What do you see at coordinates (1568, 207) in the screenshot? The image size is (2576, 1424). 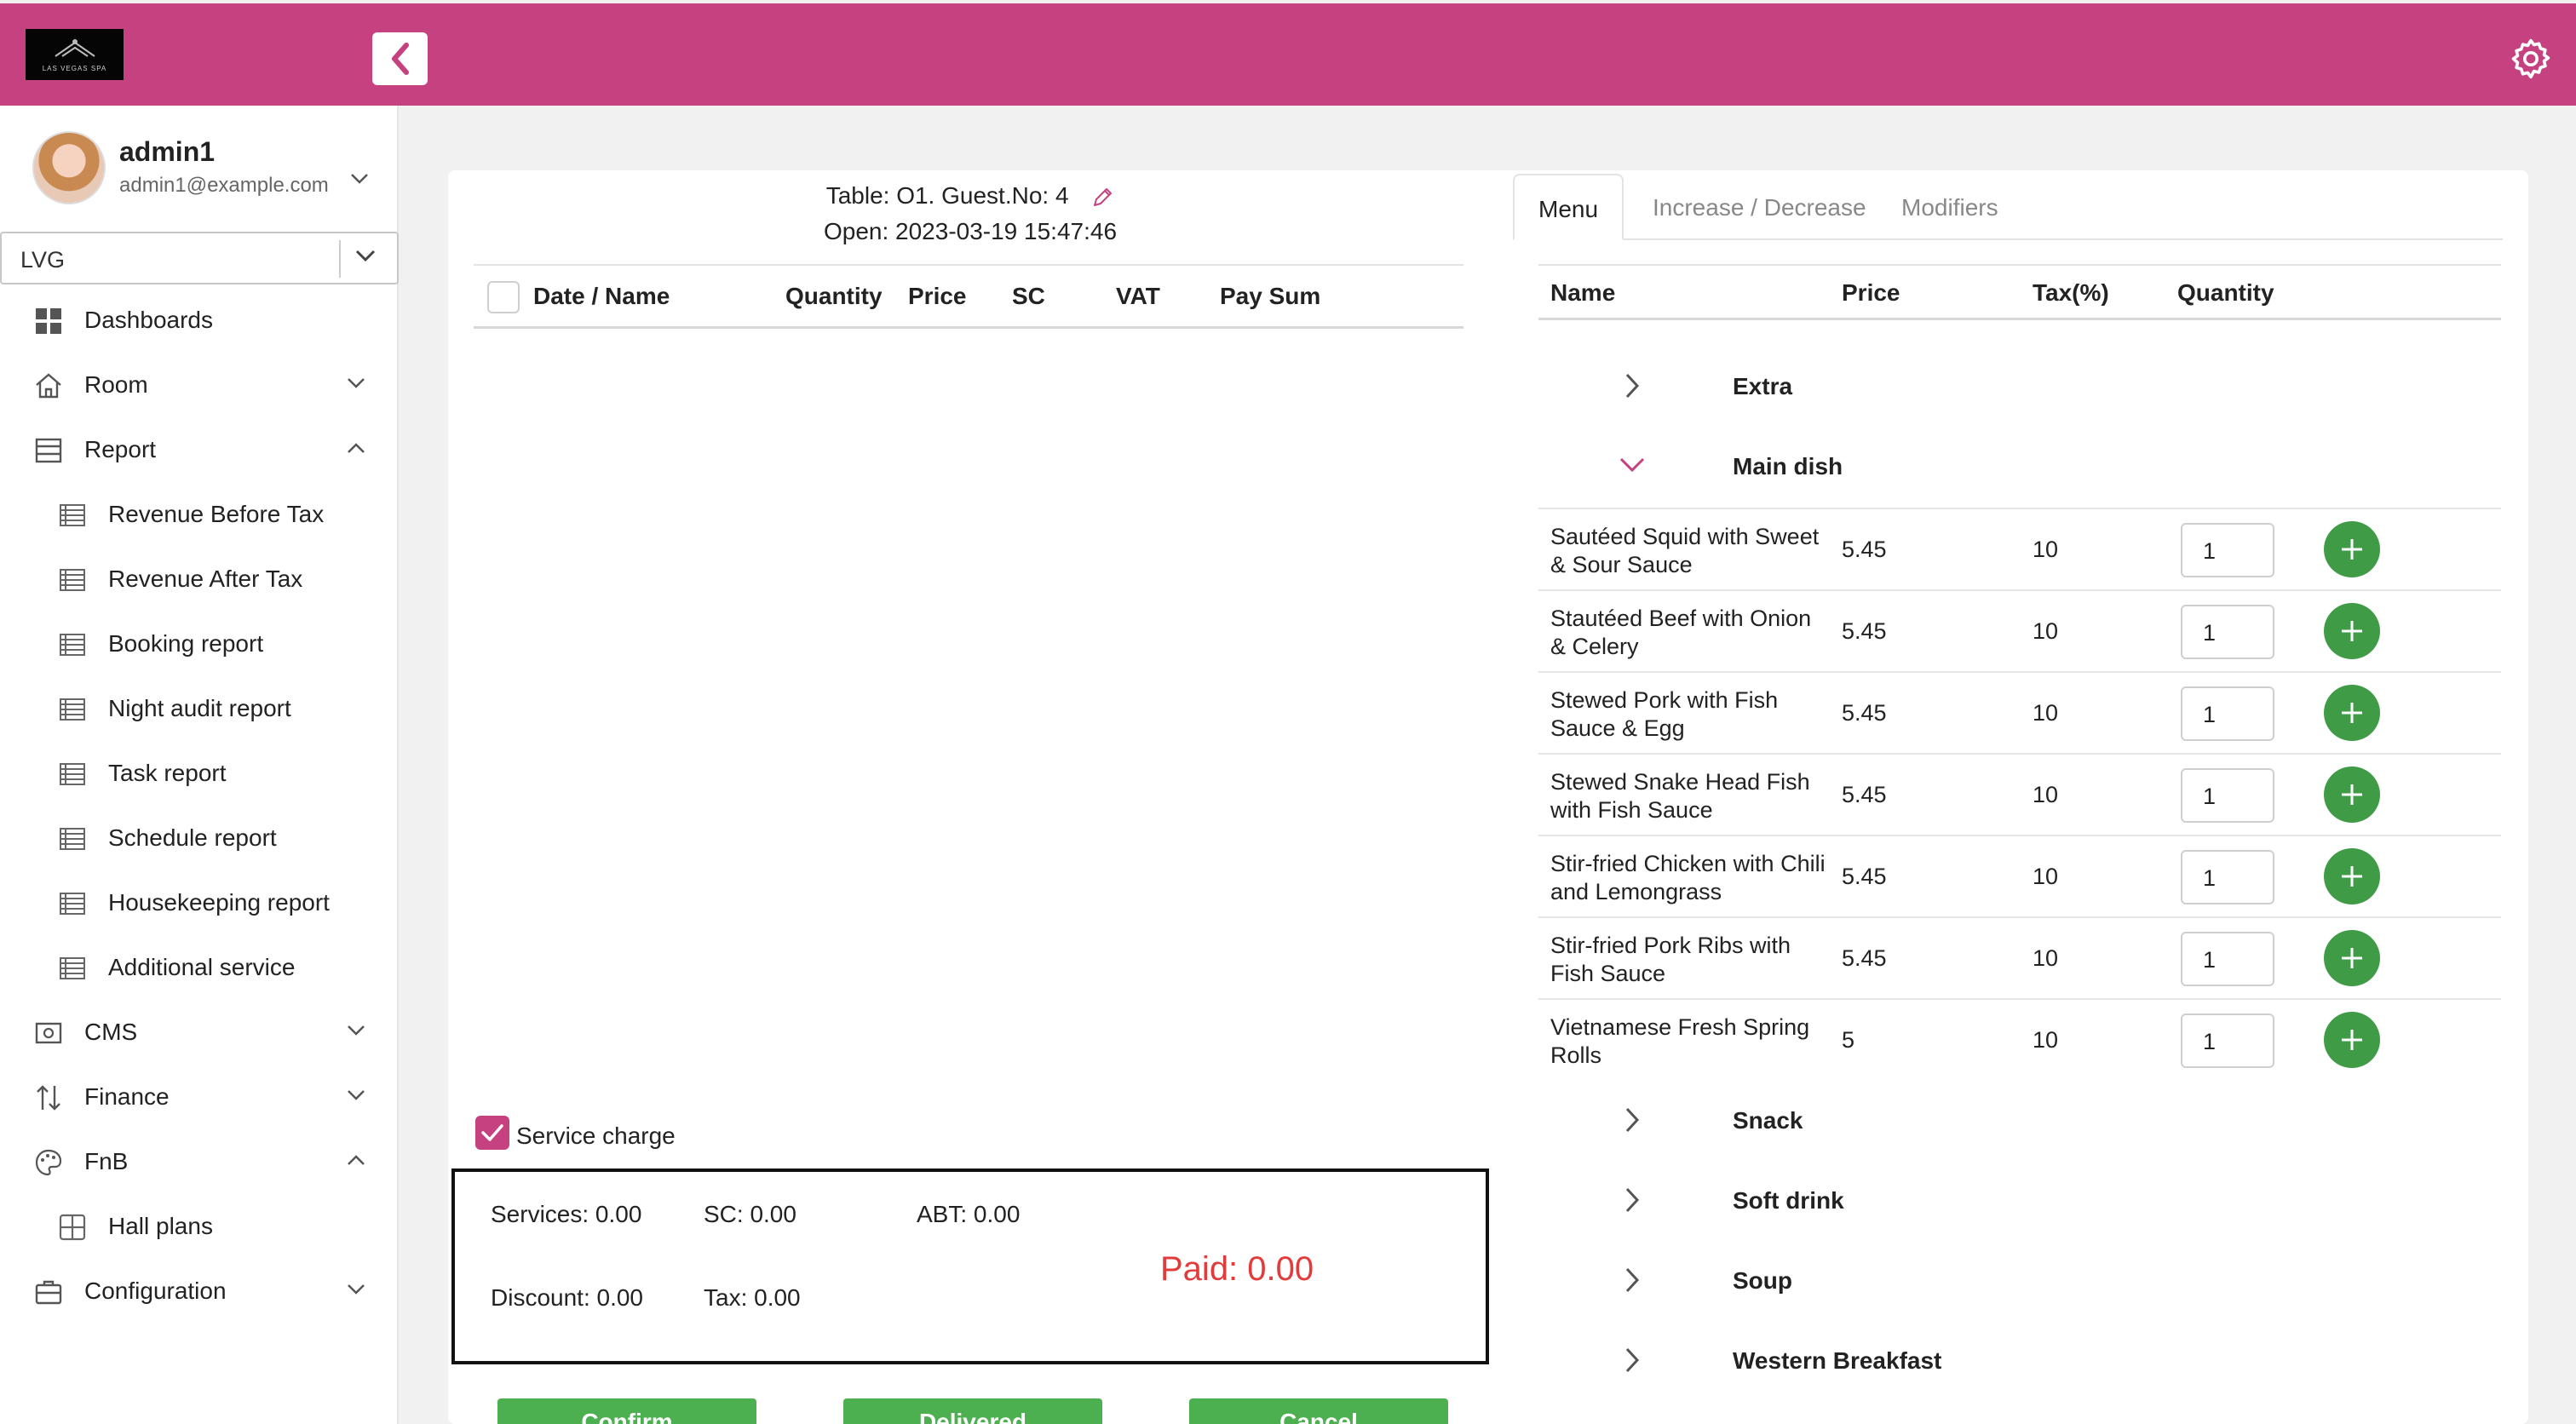 I see `tab-menu: Menu` at bounding box center [1568, 207].